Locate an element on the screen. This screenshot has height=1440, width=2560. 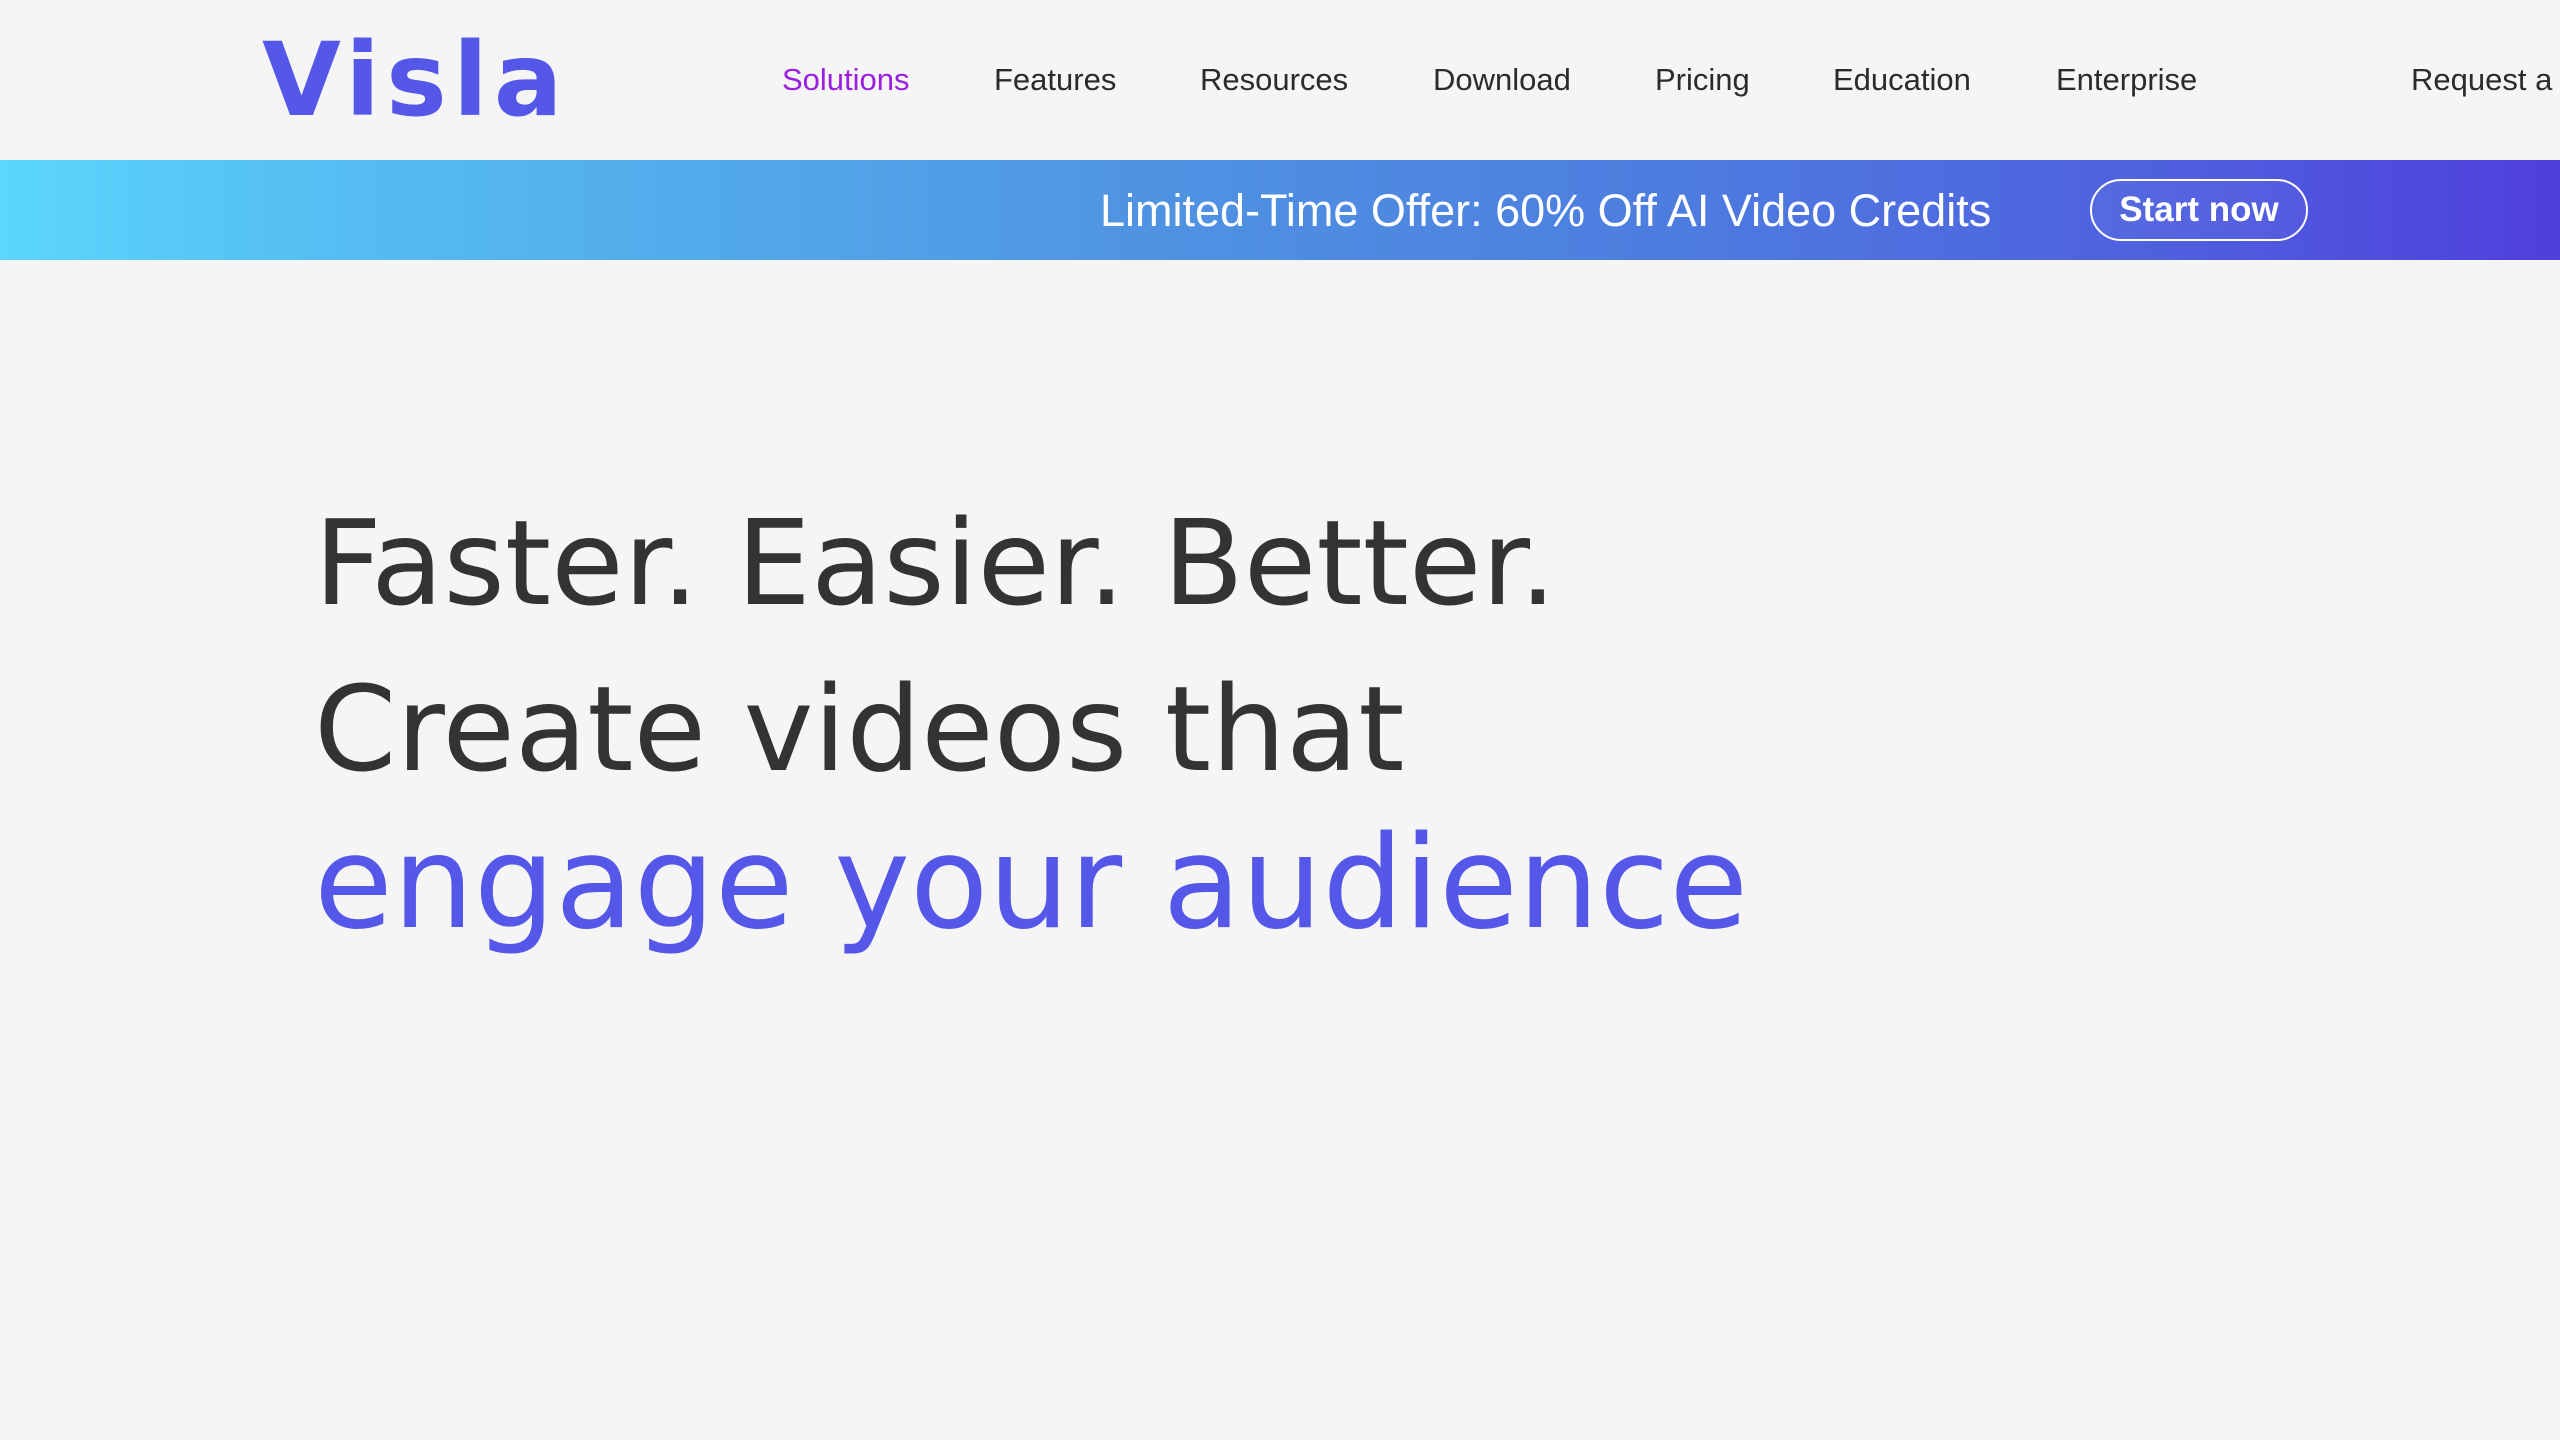
nav-item-pricing: Pricing is located at coordinates (1702, 80).